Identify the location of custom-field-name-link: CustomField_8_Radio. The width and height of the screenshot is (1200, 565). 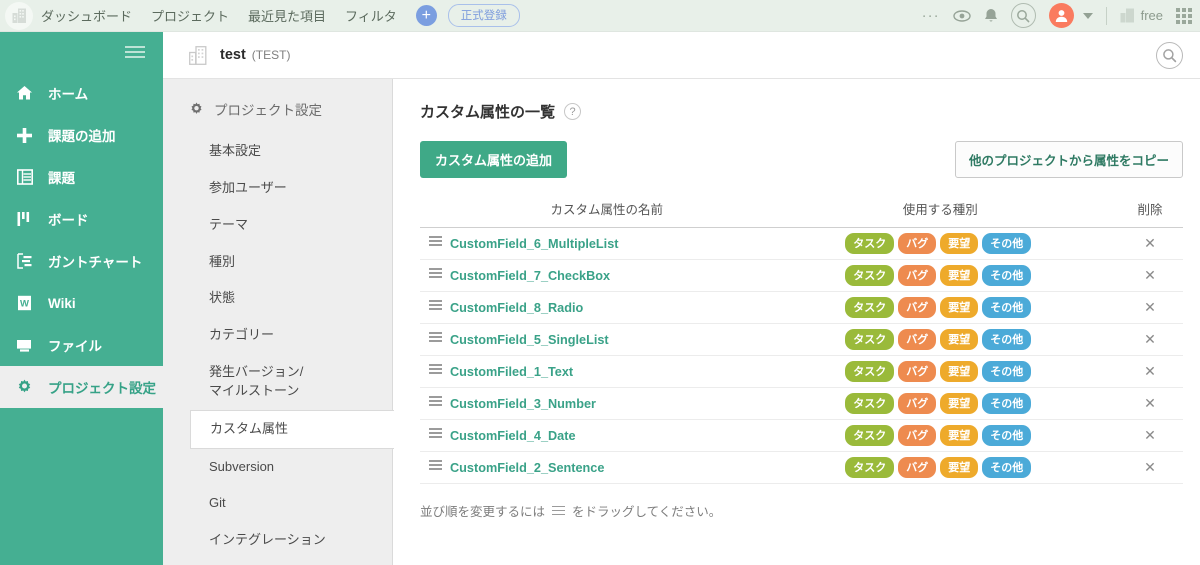
(516, 308).